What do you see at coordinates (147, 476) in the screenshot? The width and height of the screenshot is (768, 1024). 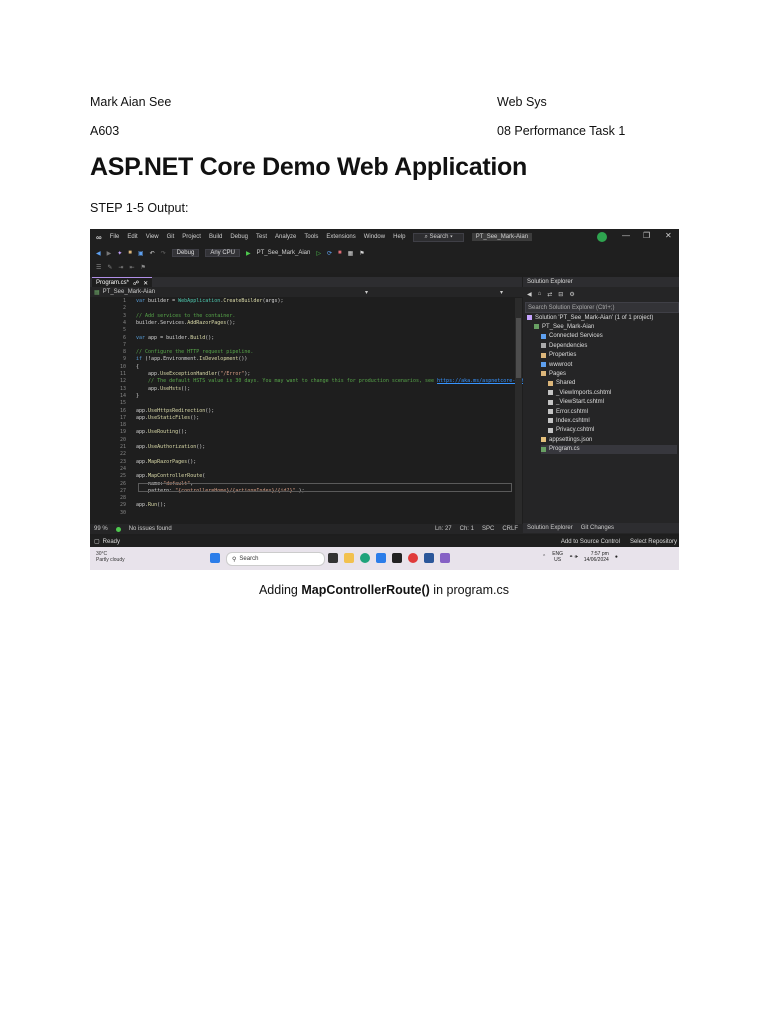 I see `code-line: 25 app.MapControllerRoute(` at bounding box center [147, 476].